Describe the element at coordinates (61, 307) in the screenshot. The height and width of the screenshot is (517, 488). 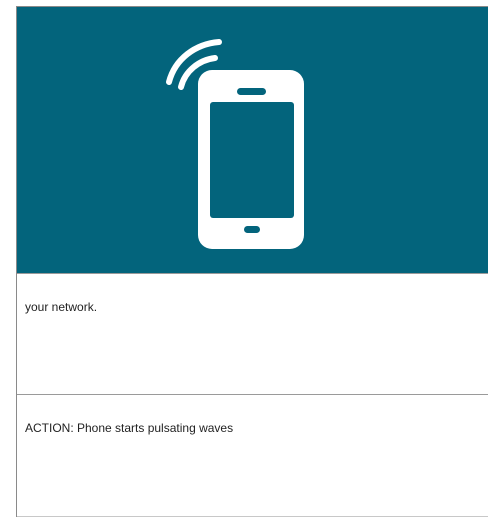
I see `description-text: your network.` at that location.